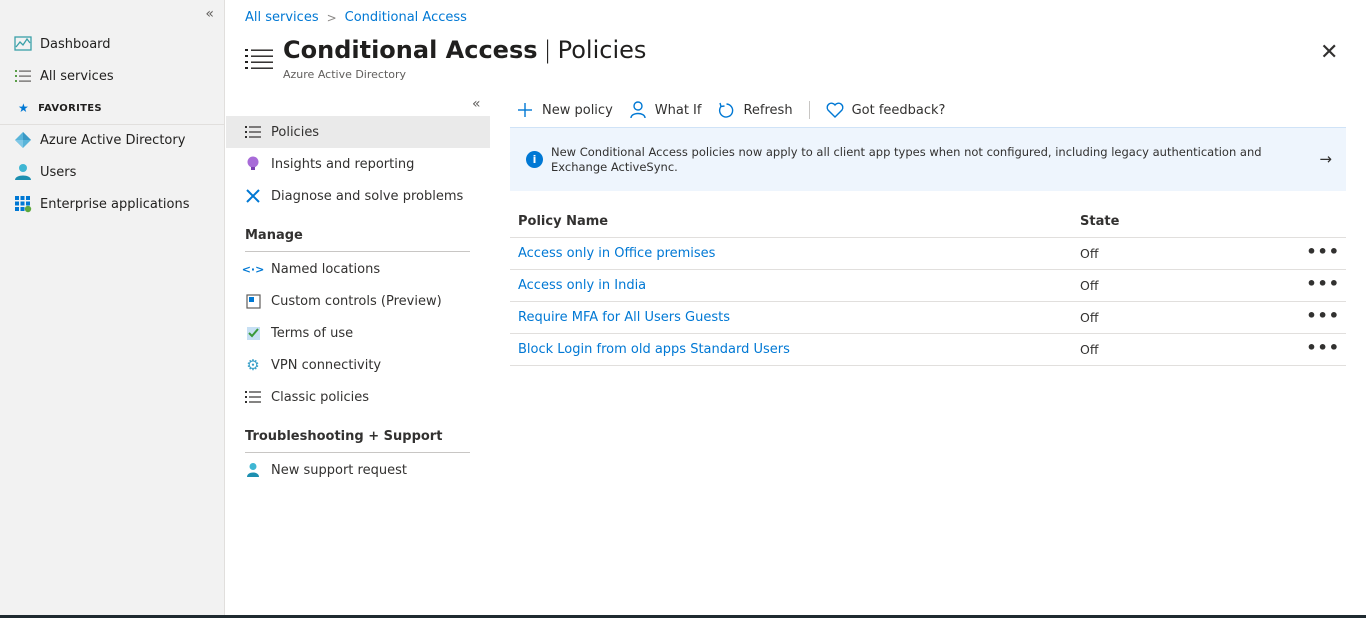 The image size is (1366, 618). I want to click on dashboard-icon, so click(23, 44).